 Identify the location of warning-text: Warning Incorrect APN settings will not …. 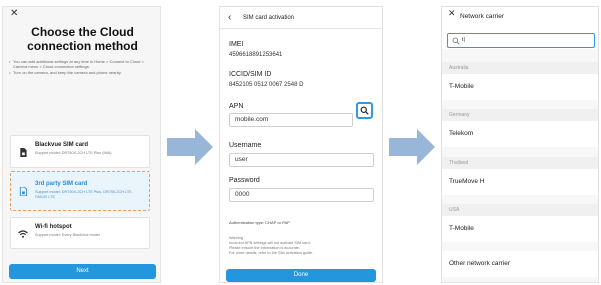
(304, 246).